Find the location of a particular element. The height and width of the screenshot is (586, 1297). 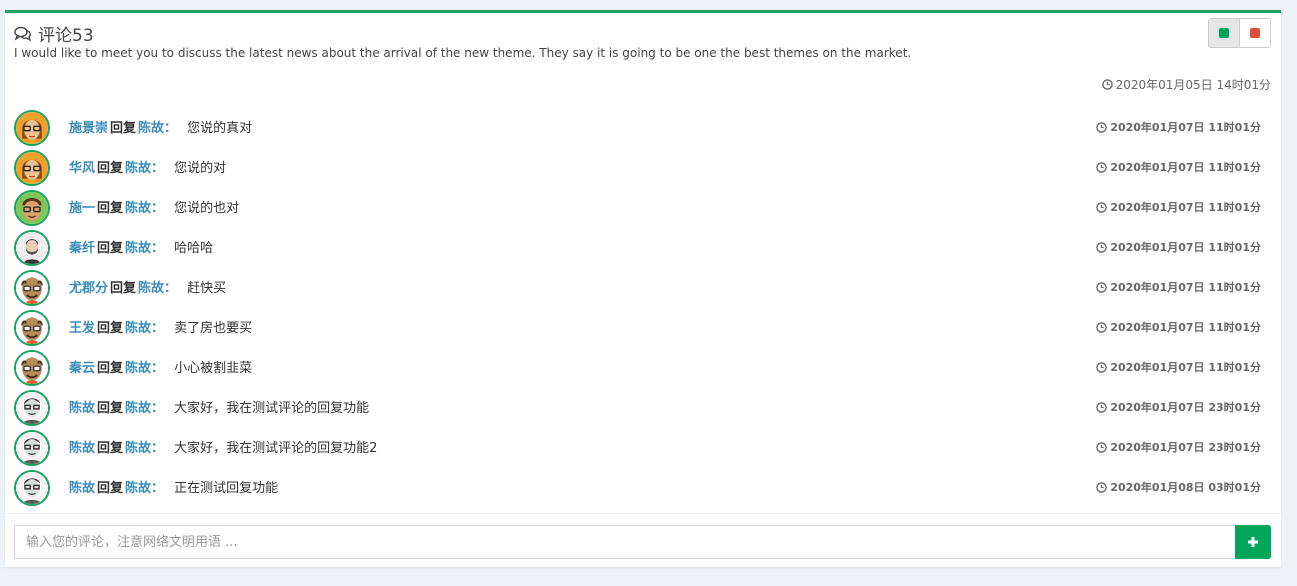

comment-user-link: 华风 is located at coordinates (82, 166).